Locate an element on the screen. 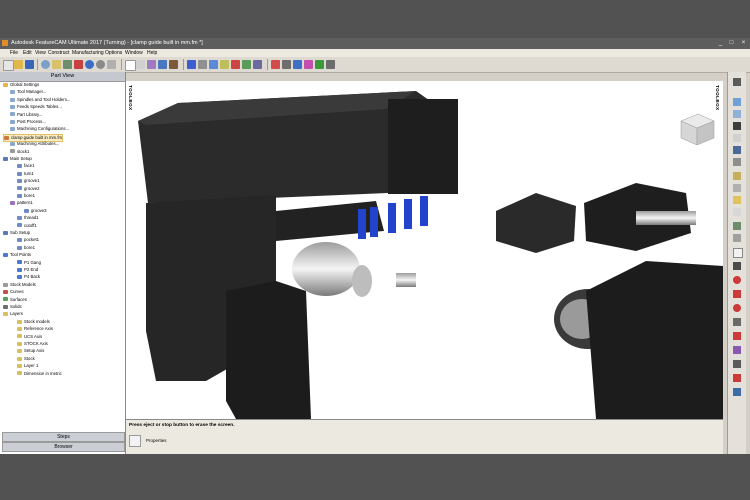 This screenshot has width=750, height=500. tree-item: Global Settings is located at coordinates (21, 85).